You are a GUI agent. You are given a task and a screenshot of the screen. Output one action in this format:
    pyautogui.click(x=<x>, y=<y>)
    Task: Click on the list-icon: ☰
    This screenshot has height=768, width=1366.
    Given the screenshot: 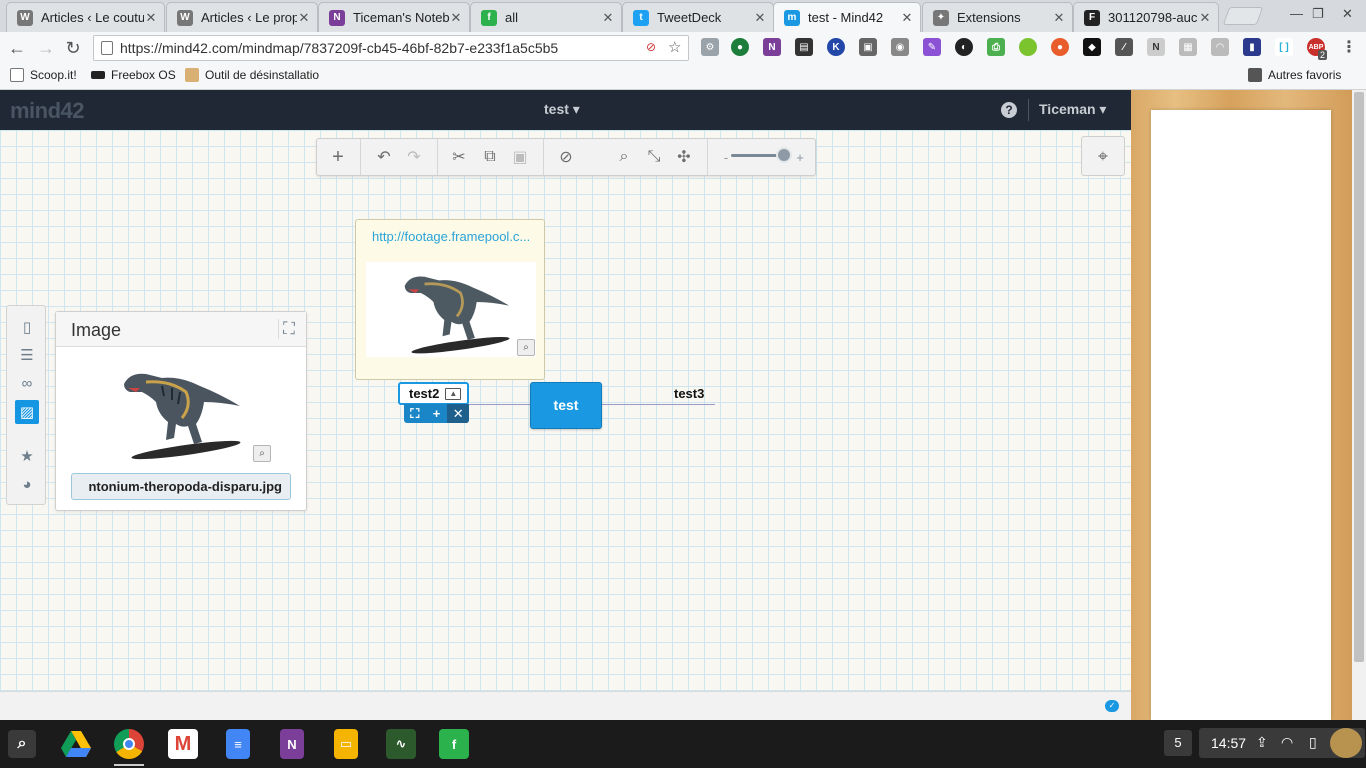 What is the action you would take?
    pyautogui.click(x=27, y=355)
    